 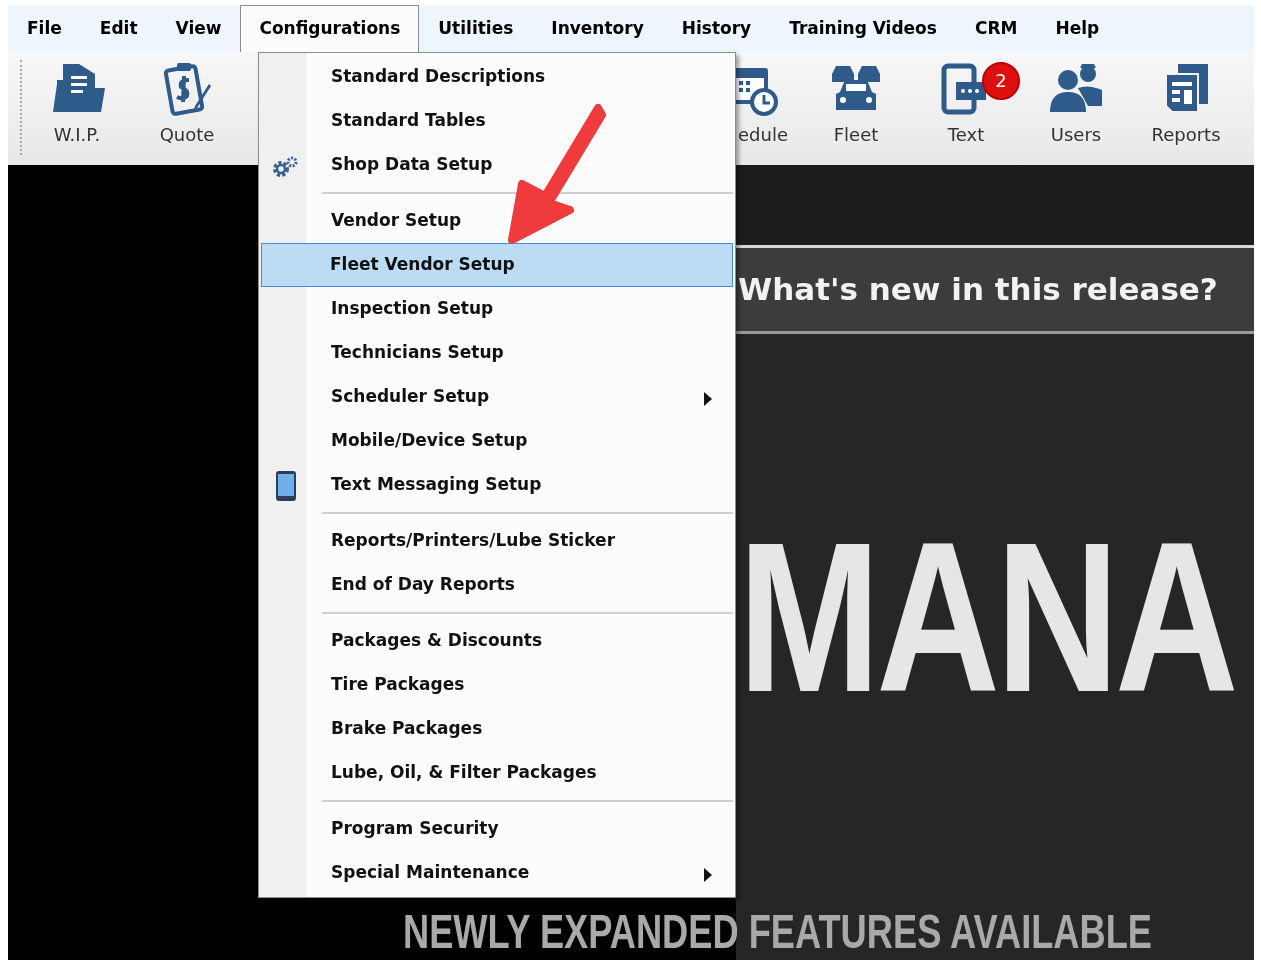 What do you see at coordinates (497, 485) in the screenshot?
I see `menu-item: Text Messaging Setup` at bounding box center [497, 485].